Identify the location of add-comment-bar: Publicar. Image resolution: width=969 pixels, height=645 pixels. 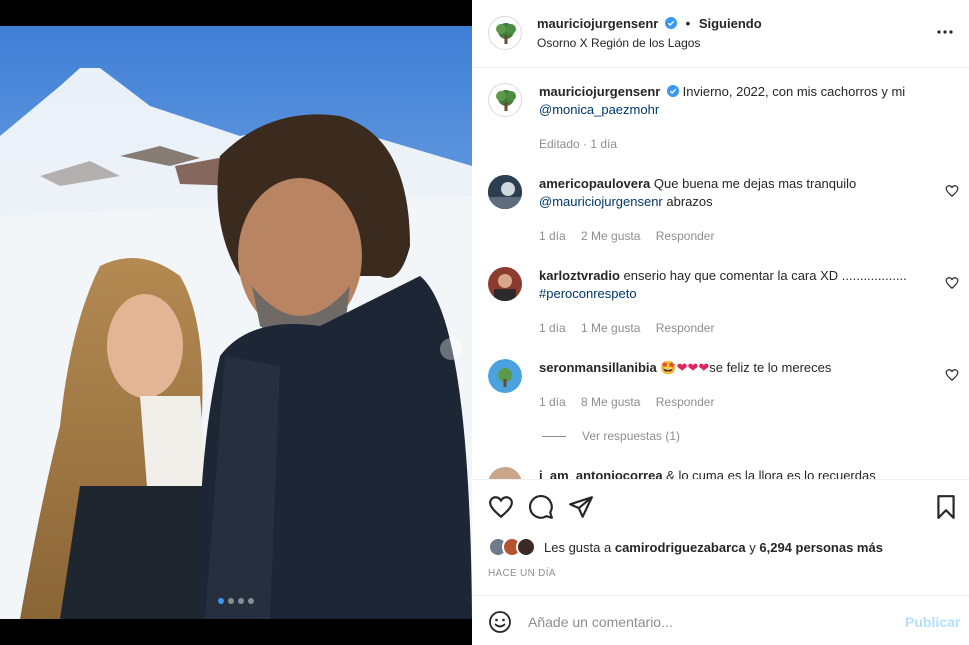
(720, 620).